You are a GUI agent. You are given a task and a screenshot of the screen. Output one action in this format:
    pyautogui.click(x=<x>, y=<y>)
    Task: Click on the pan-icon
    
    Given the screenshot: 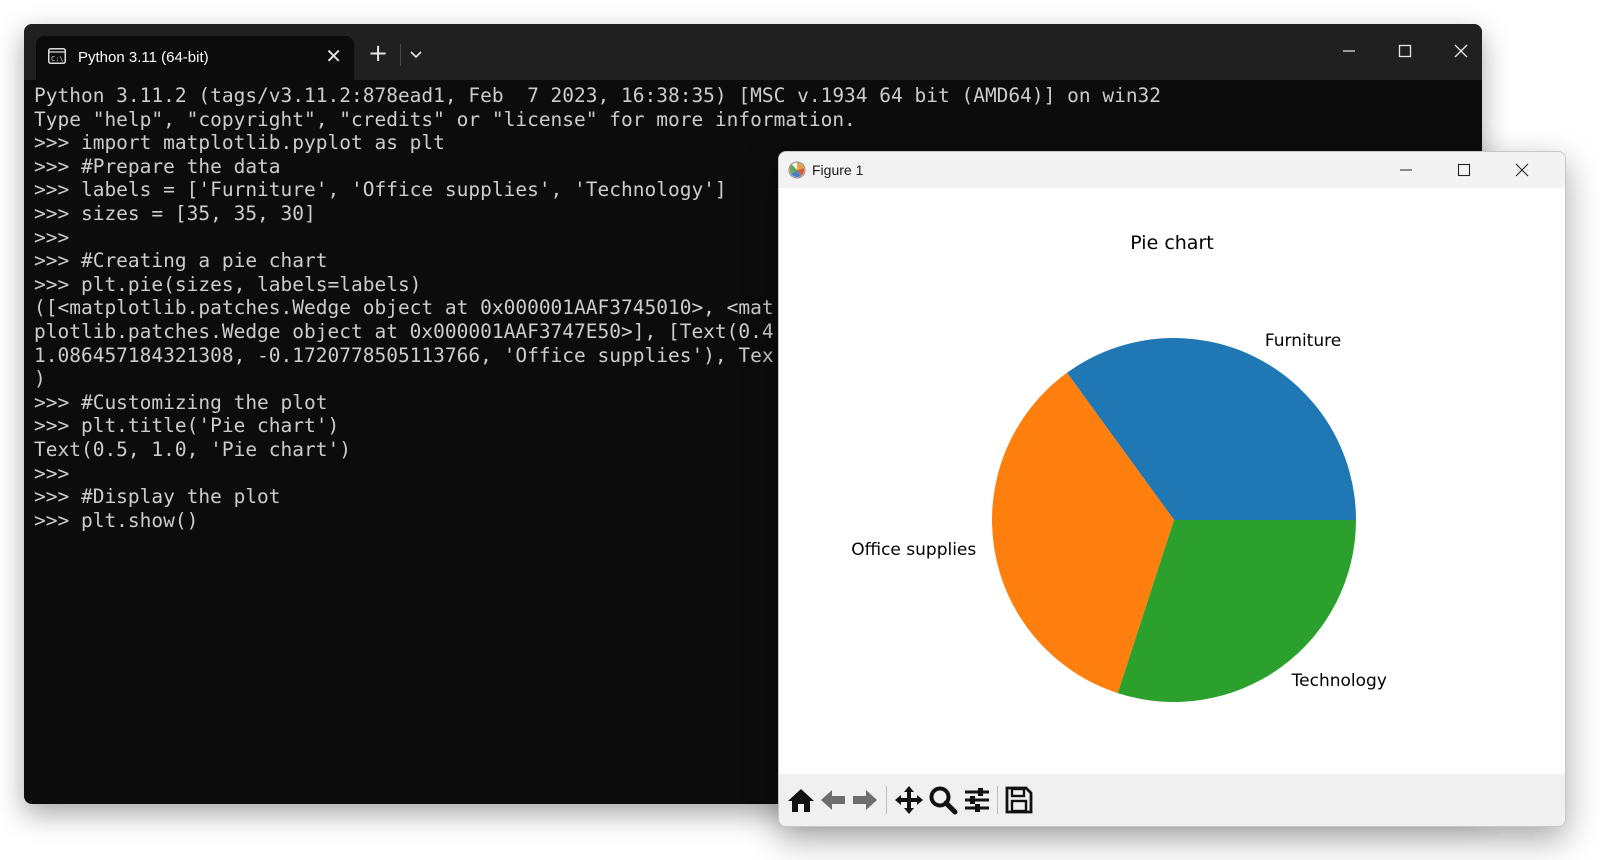 What is the action you would take?
    pyautogui.click(x=909, y=800)
    